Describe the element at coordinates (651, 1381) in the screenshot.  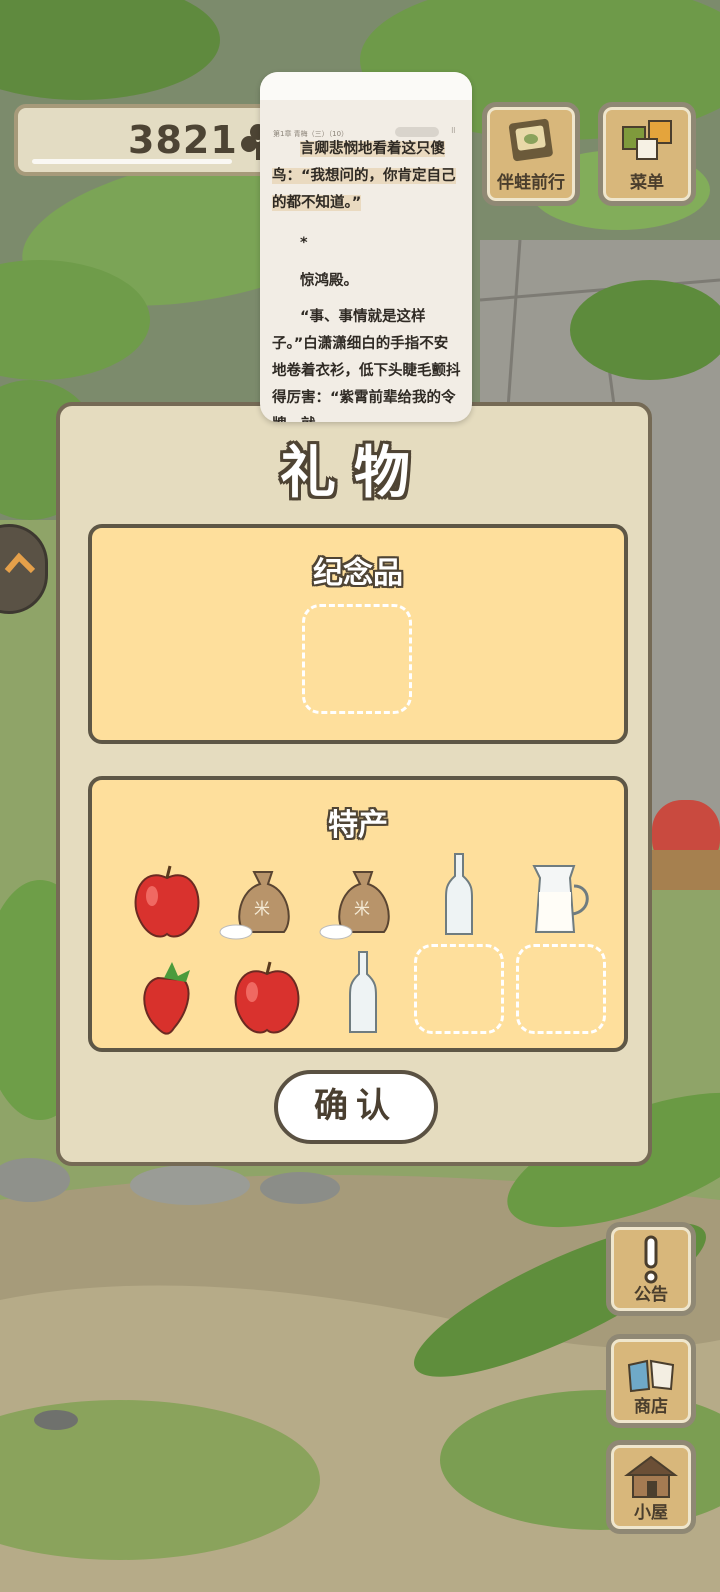
I see `shop-button: 商店` at that location.